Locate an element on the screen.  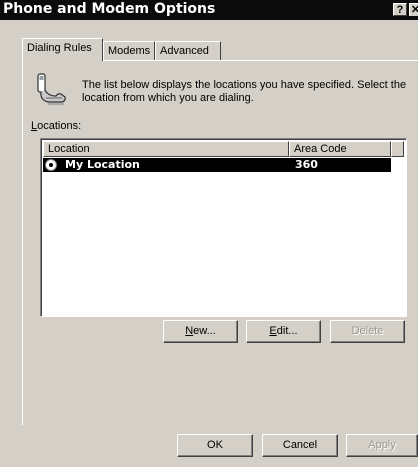
tab-dialing-rules: Dialing Rules is located at coordinates (62, 49).